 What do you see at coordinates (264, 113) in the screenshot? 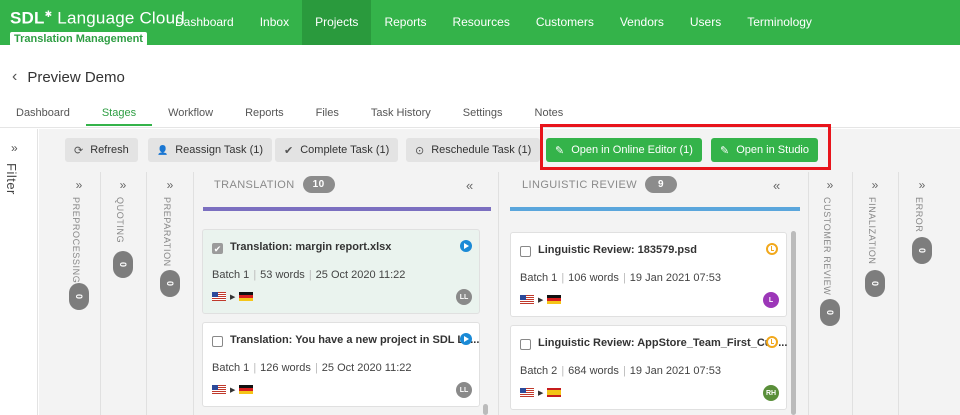
I see `tab-reports: Reports` at bounding box center [264, 113].